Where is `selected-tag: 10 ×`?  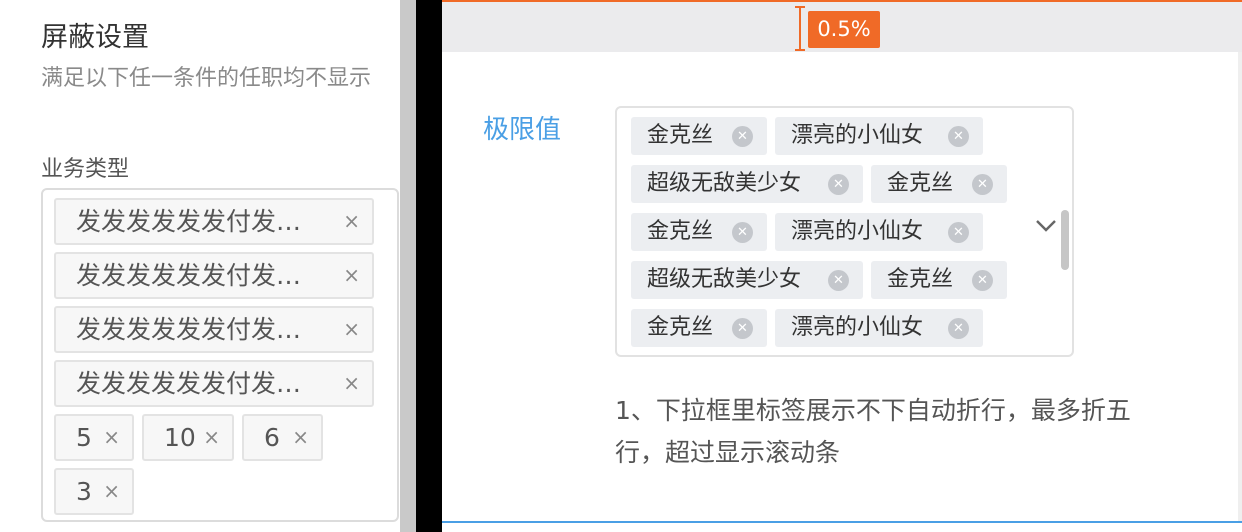 selected-tag: 10 × is located at coordinates (188, 437).